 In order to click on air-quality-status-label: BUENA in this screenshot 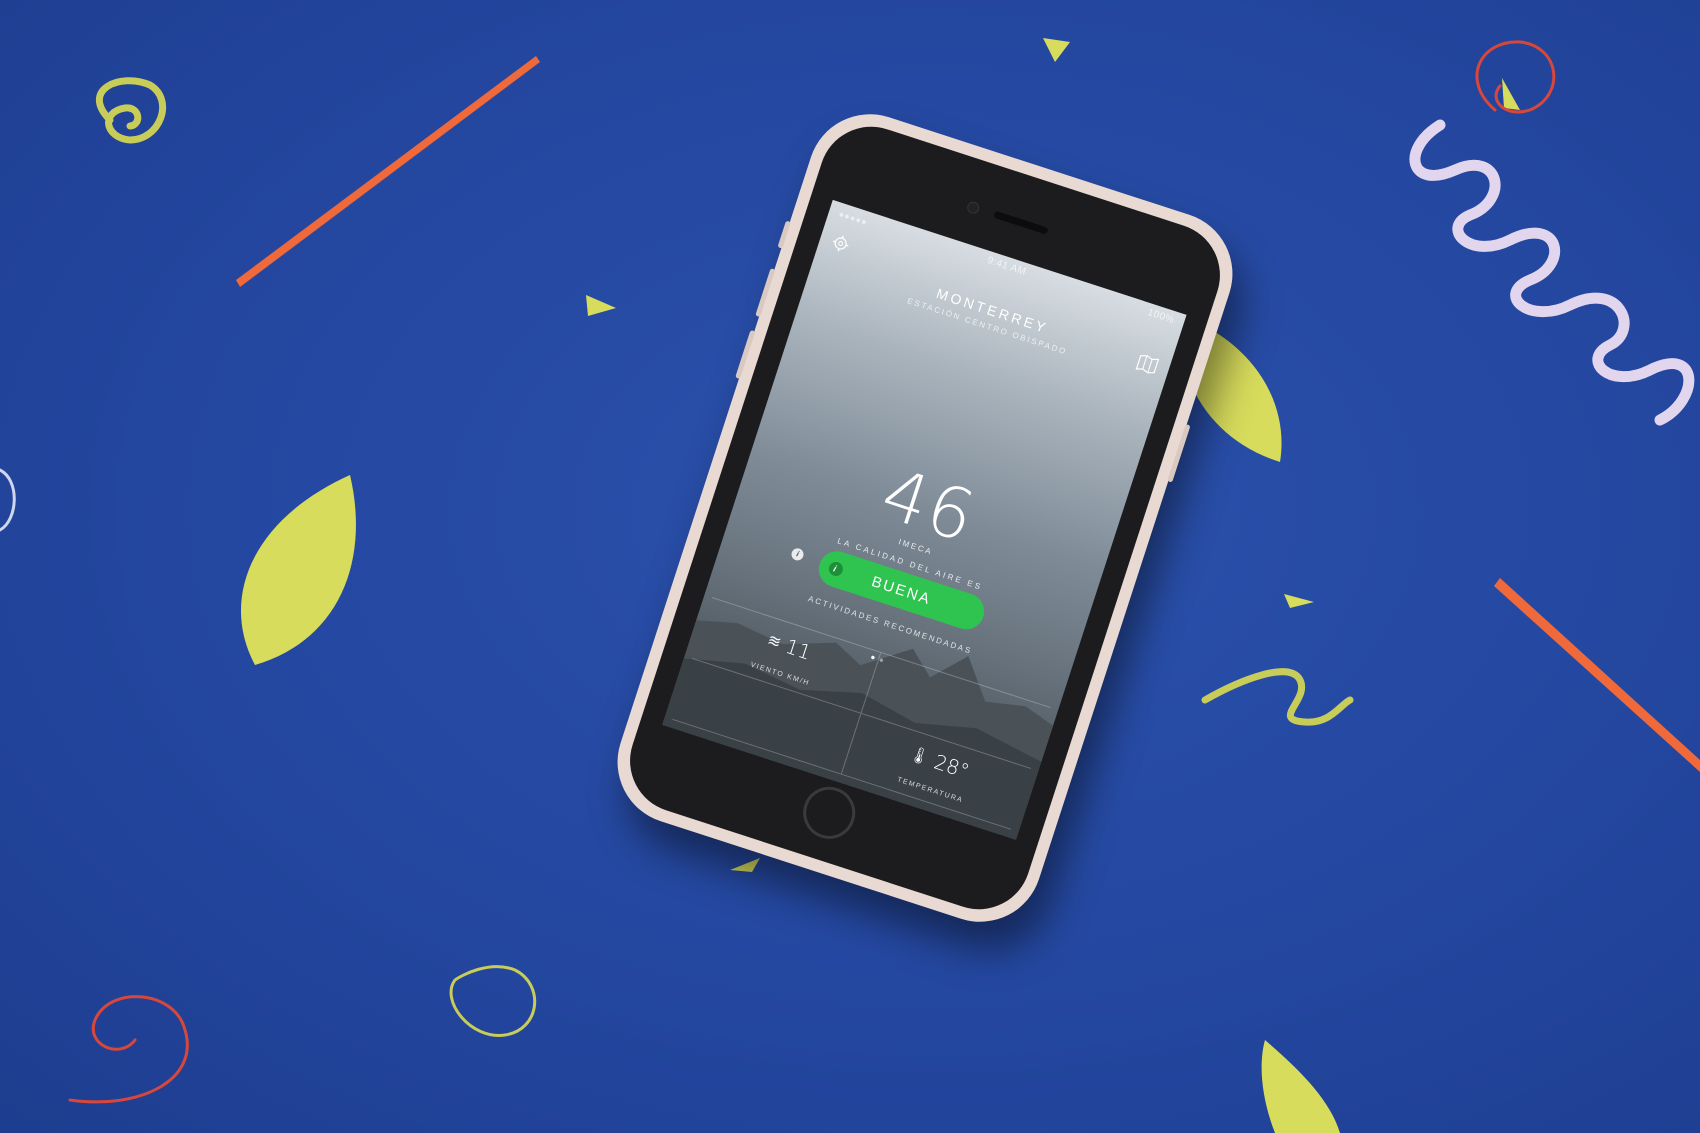, I will do `click(901, 590)`.